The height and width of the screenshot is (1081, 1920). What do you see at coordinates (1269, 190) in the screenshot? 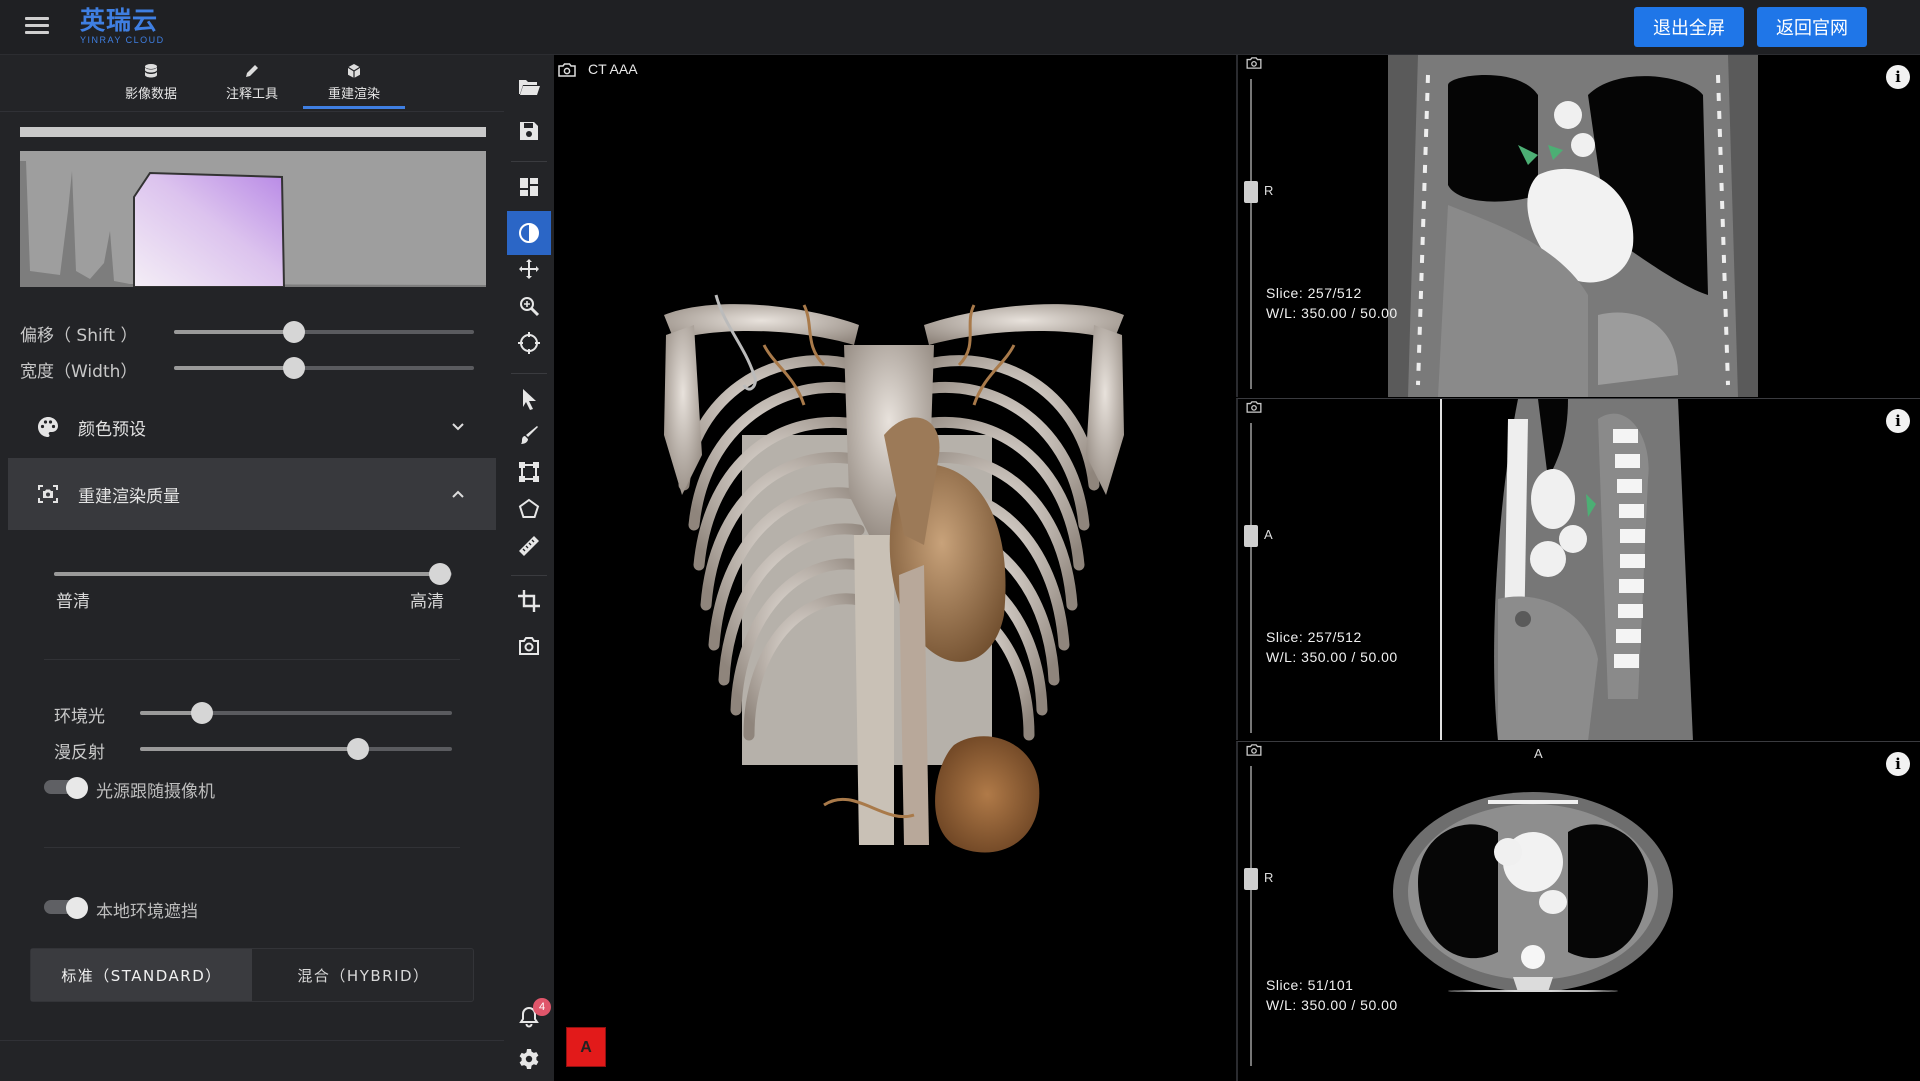
I see `orientation-left-label: R` at bounding box center [1269, 190].